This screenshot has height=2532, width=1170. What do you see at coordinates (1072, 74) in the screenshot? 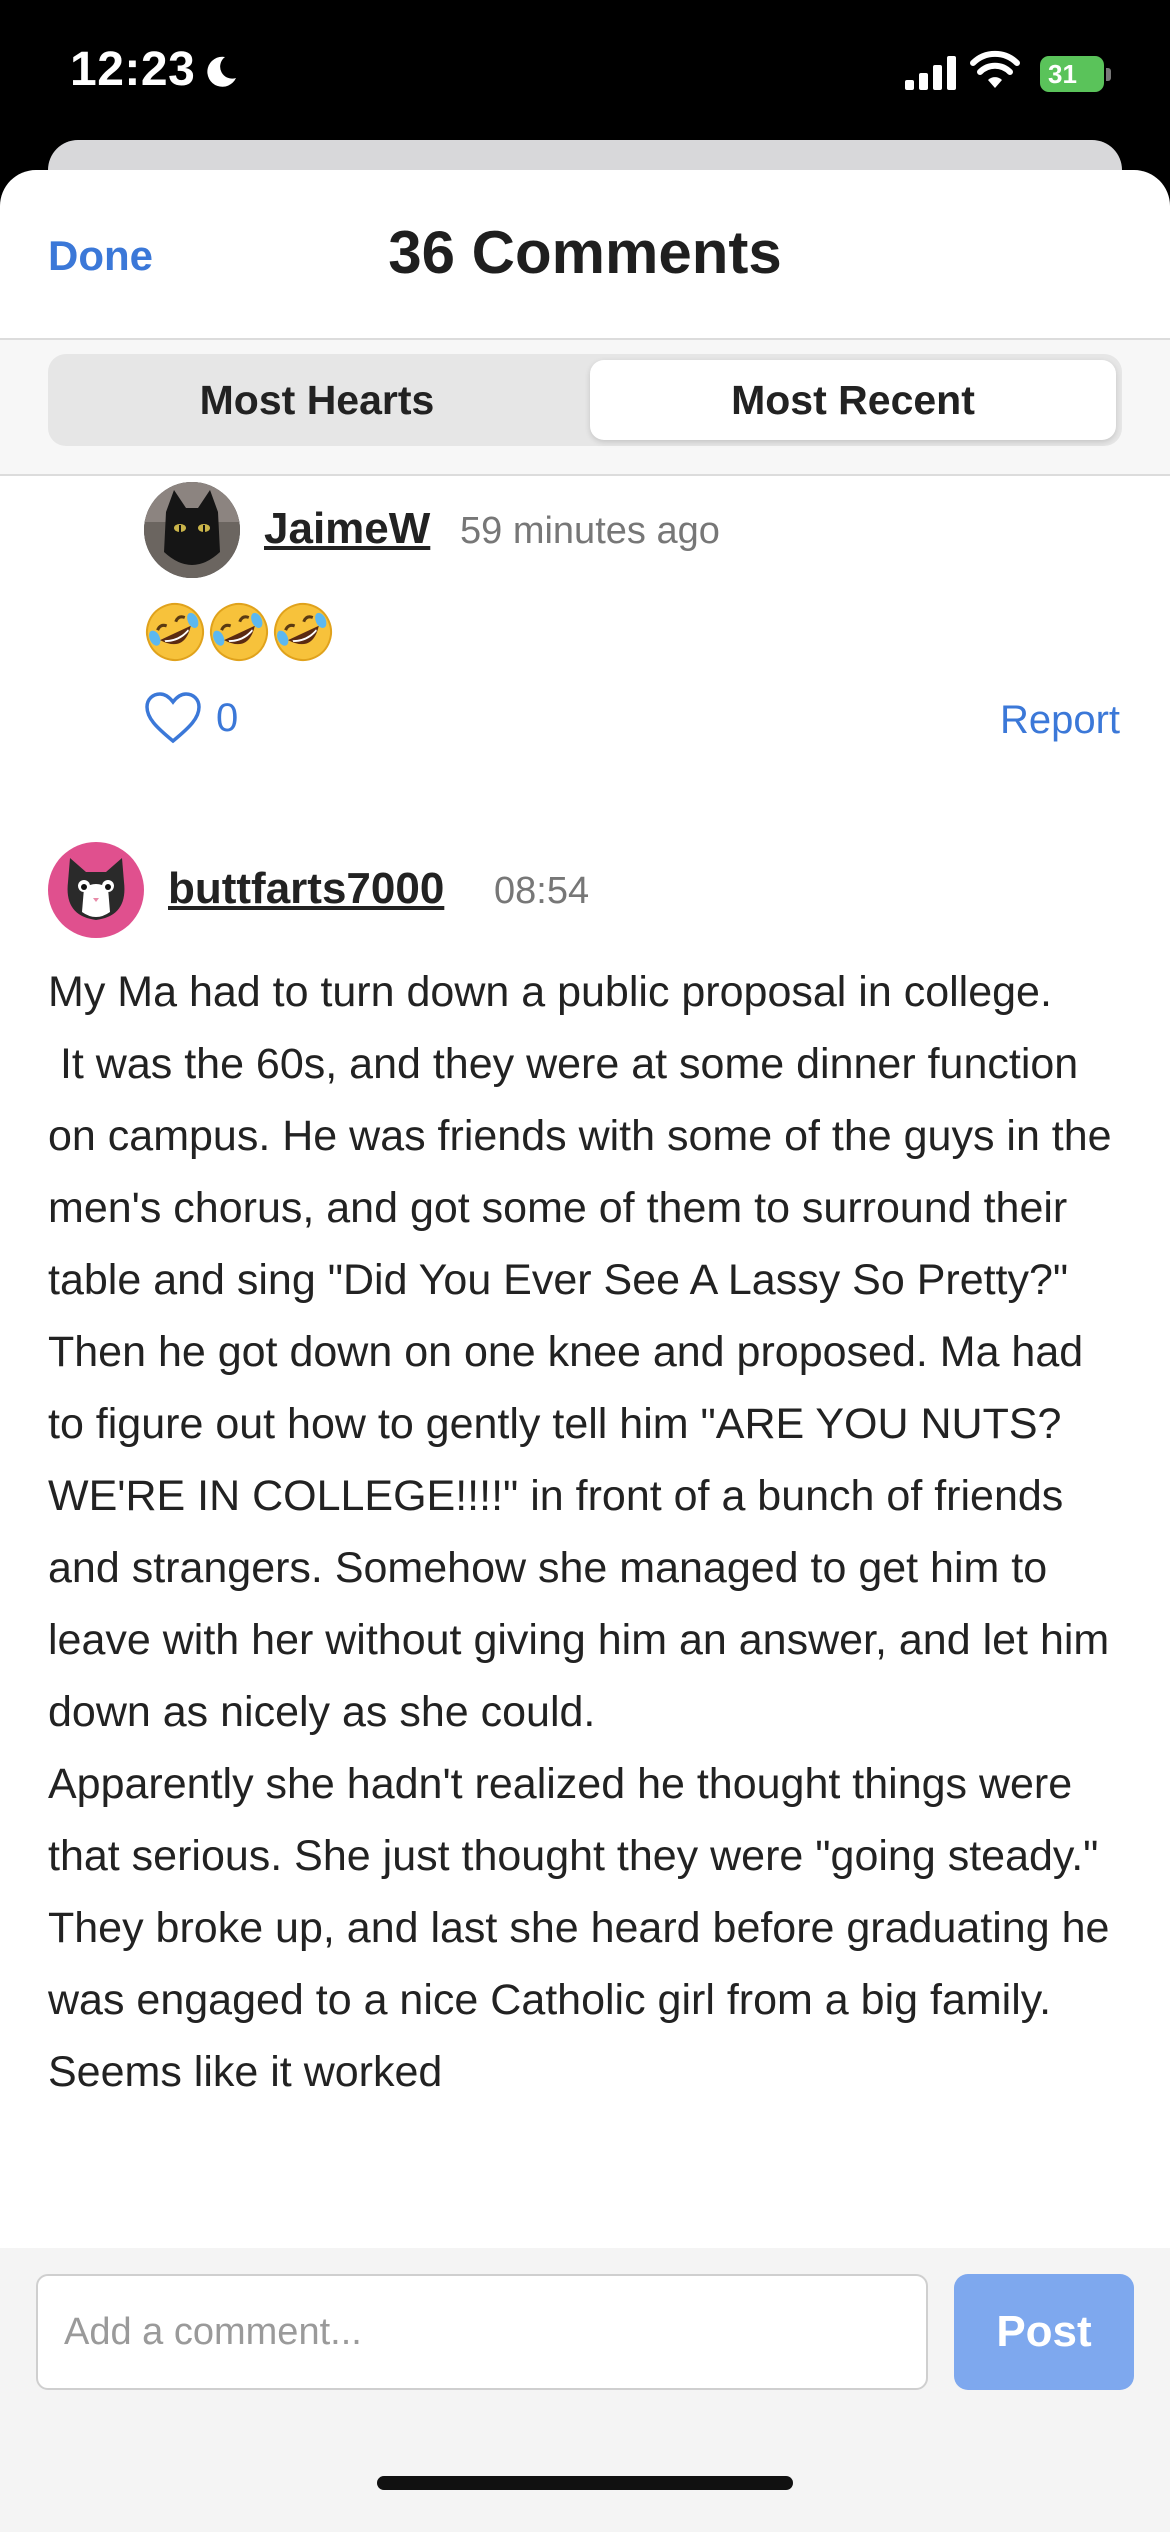
I see `battery-level: 31` at bounding box center [1072, 74].